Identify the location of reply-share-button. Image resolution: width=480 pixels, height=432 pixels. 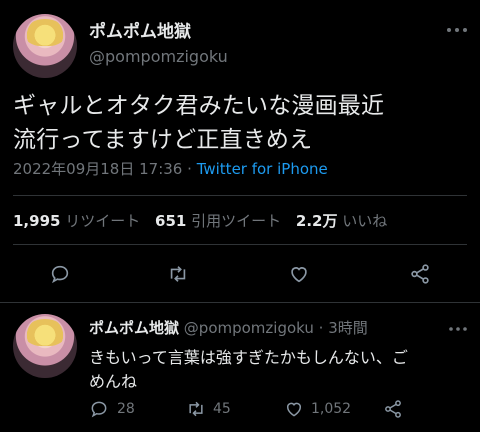
(393, 411).